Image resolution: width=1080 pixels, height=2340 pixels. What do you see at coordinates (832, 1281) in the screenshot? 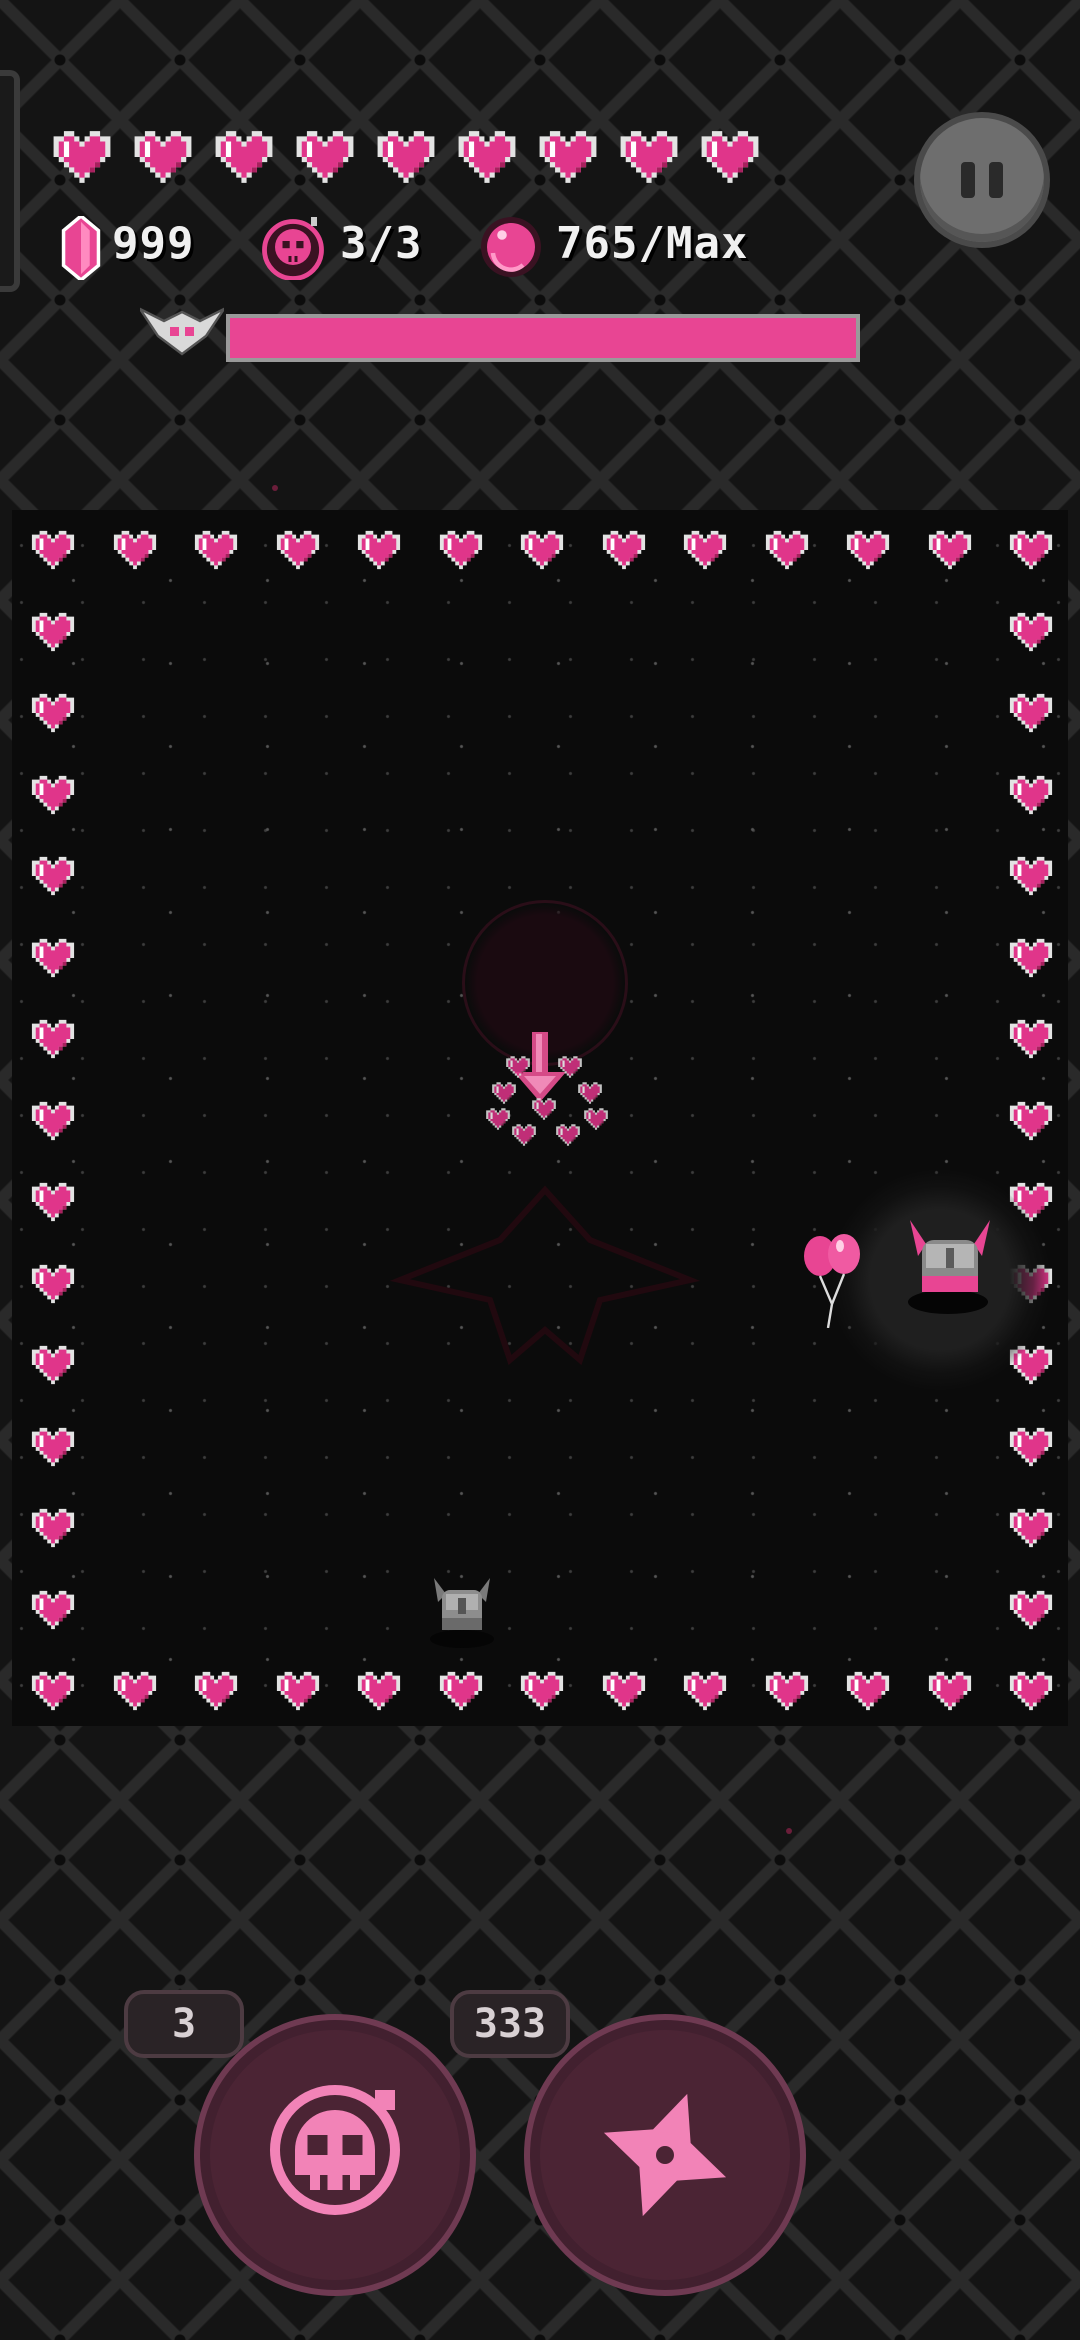
I see `balloon-icon` at bounding box center [832, 1281].